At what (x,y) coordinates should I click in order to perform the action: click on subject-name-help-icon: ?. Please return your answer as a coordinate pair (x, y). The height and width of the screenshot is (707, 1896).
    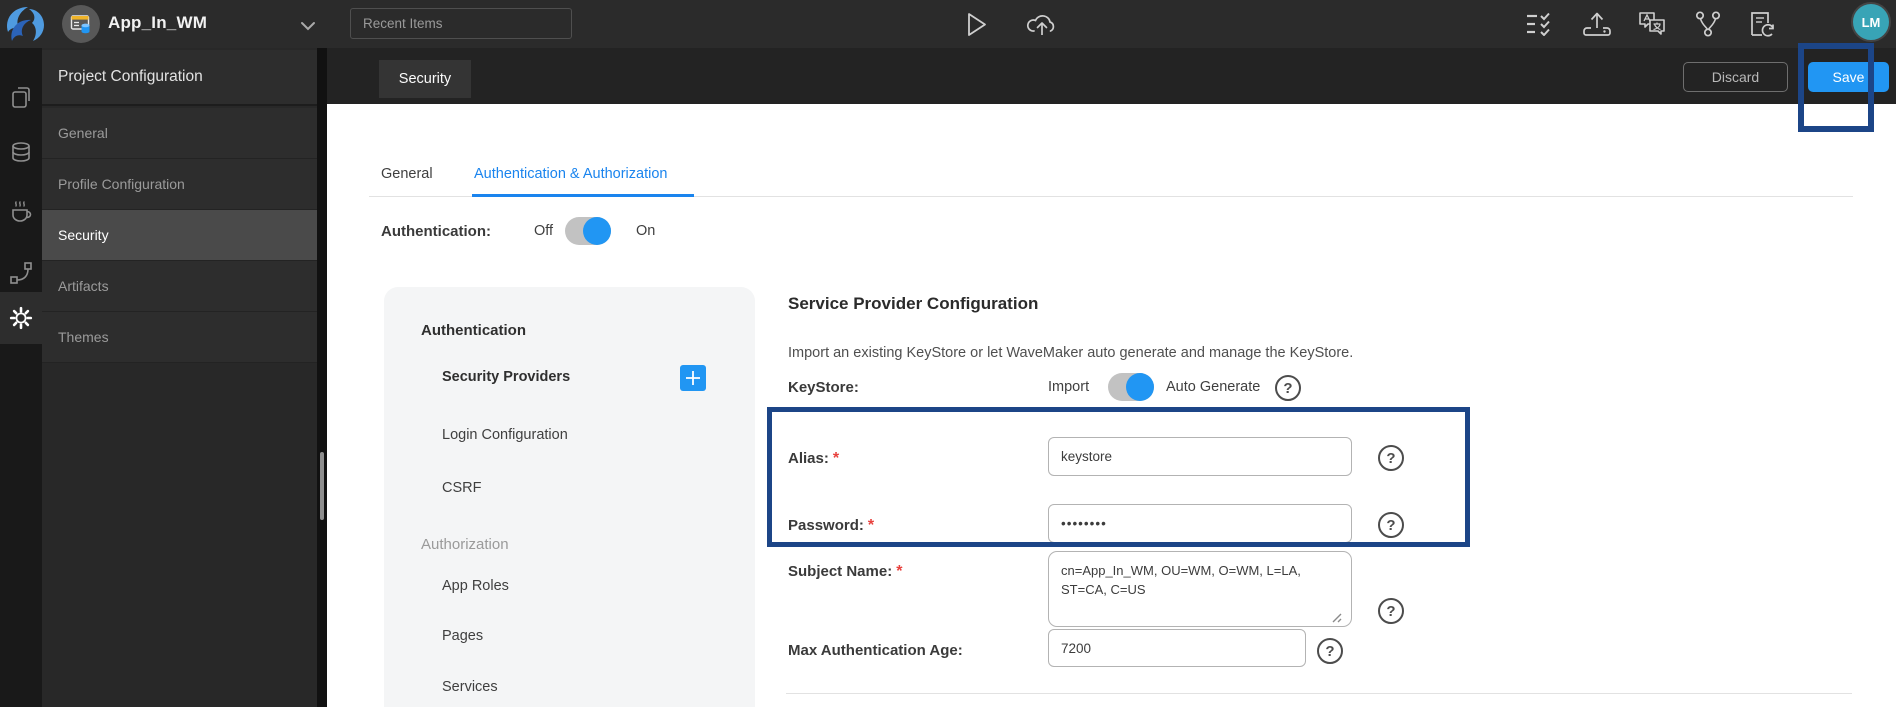
    Looking at the image, I should click on (1391, 611).